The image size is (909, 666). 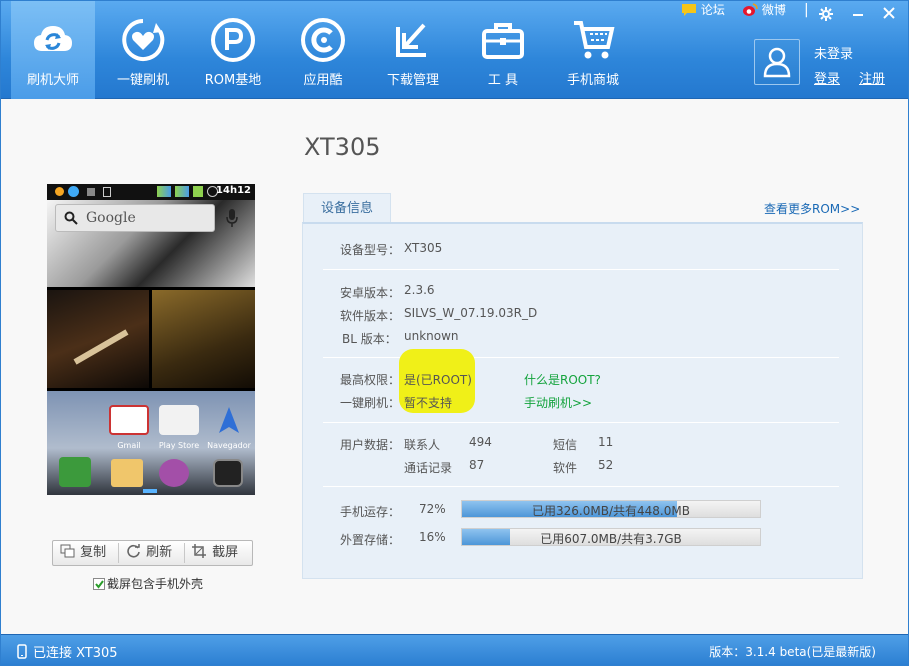 I want to click on refresh-button: 刷新, so click(x=149, y=553).